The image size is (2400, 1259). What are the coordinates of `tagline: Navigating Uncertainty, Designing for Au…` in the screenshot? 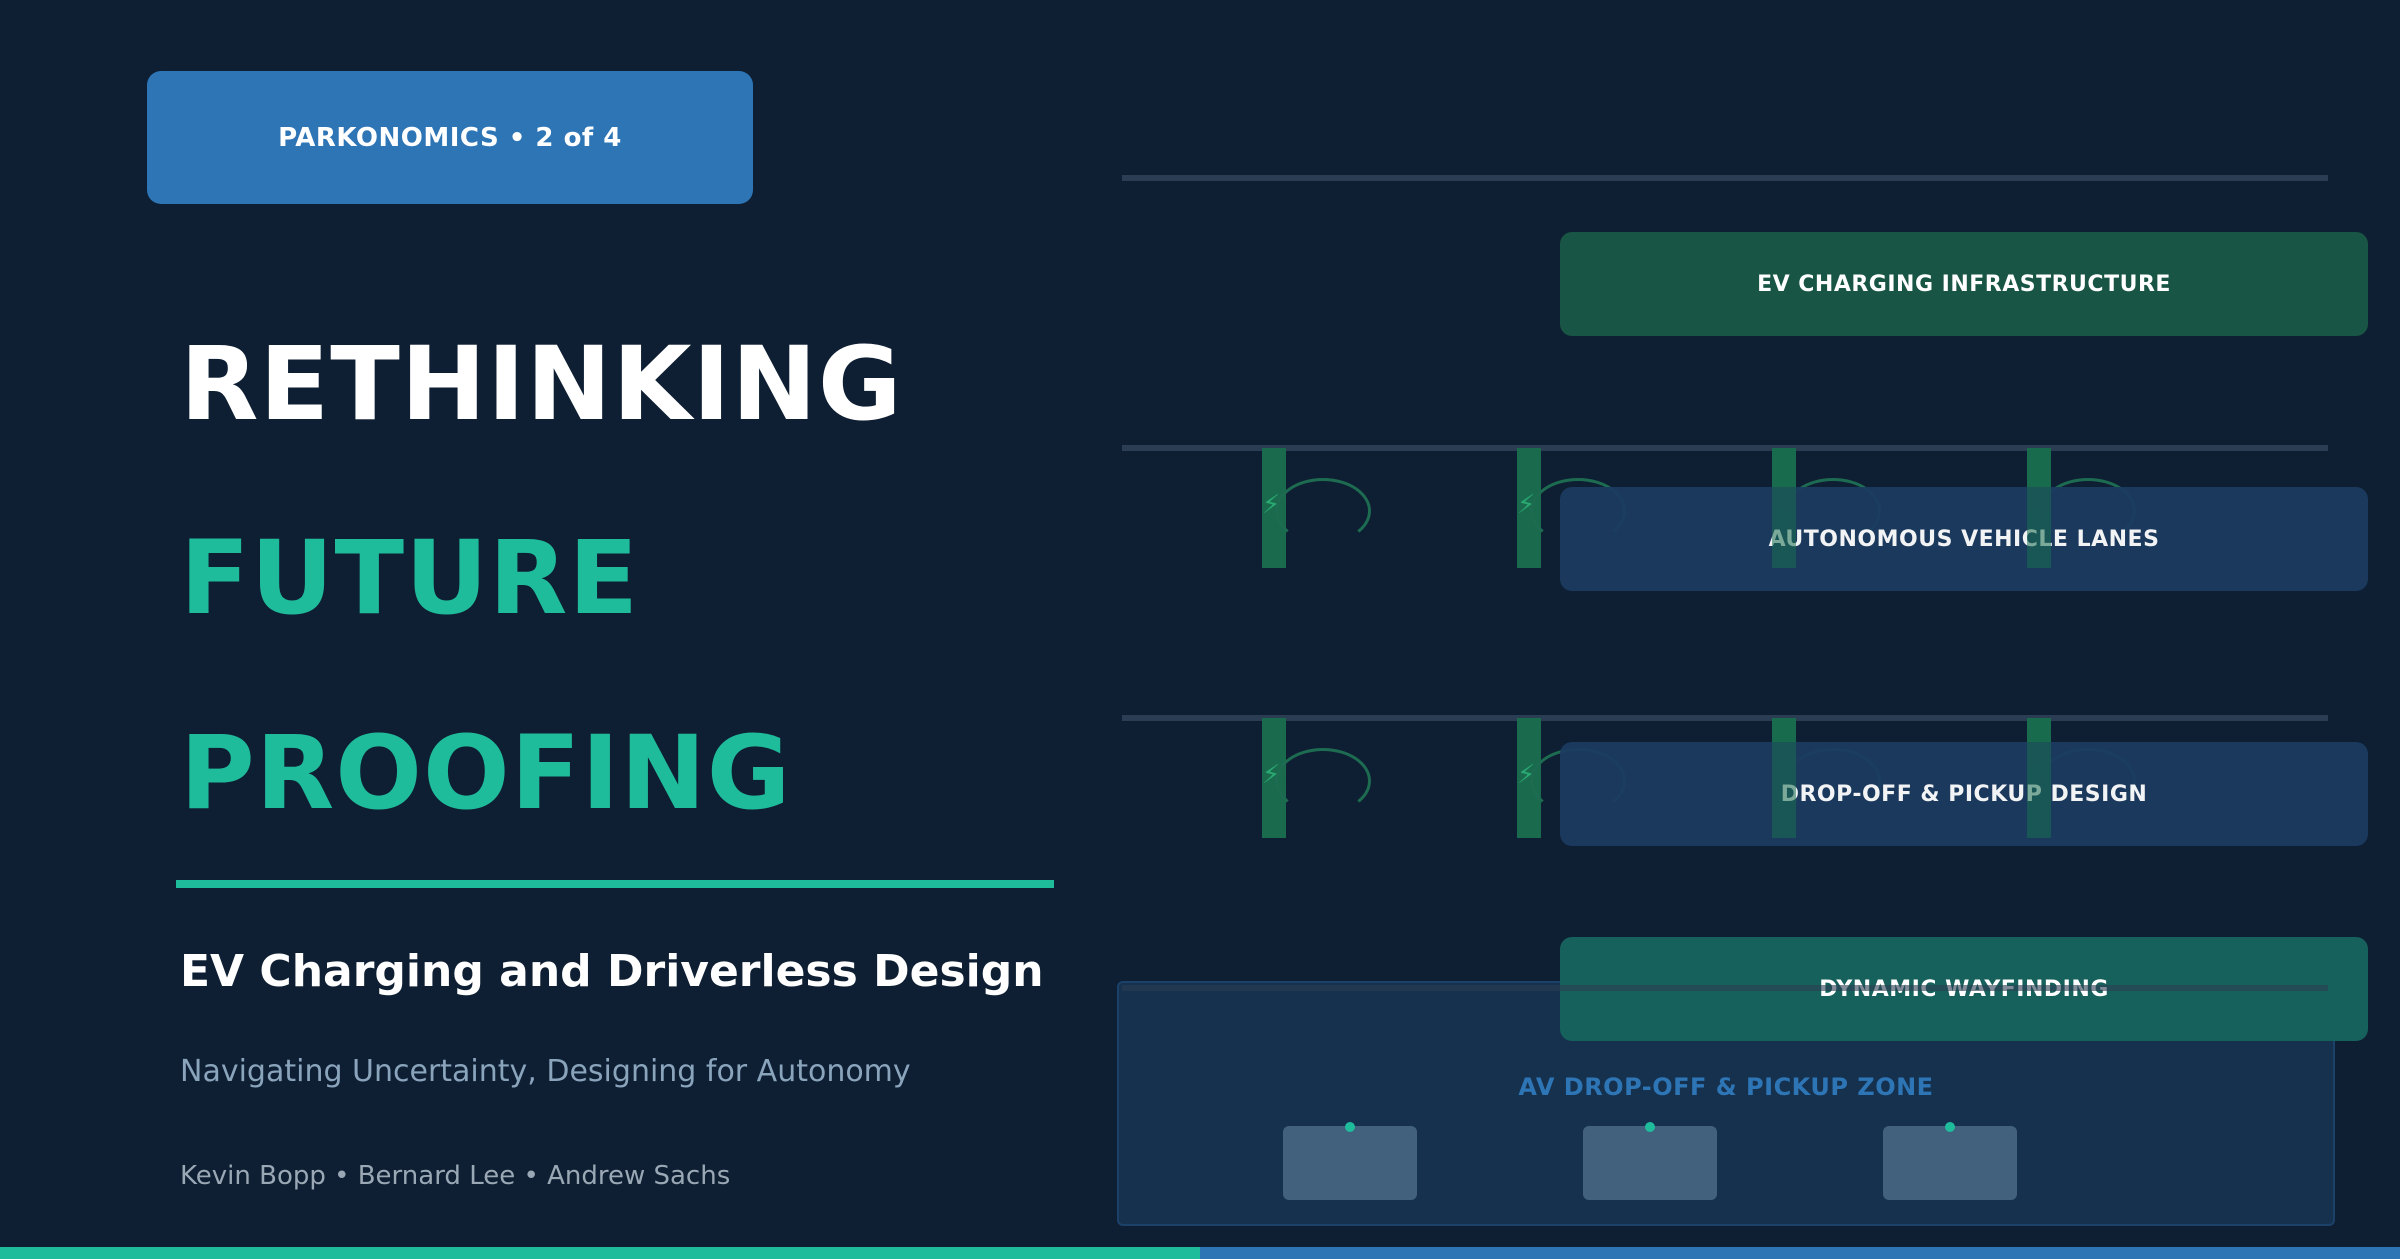 It's located at (545, 1071).